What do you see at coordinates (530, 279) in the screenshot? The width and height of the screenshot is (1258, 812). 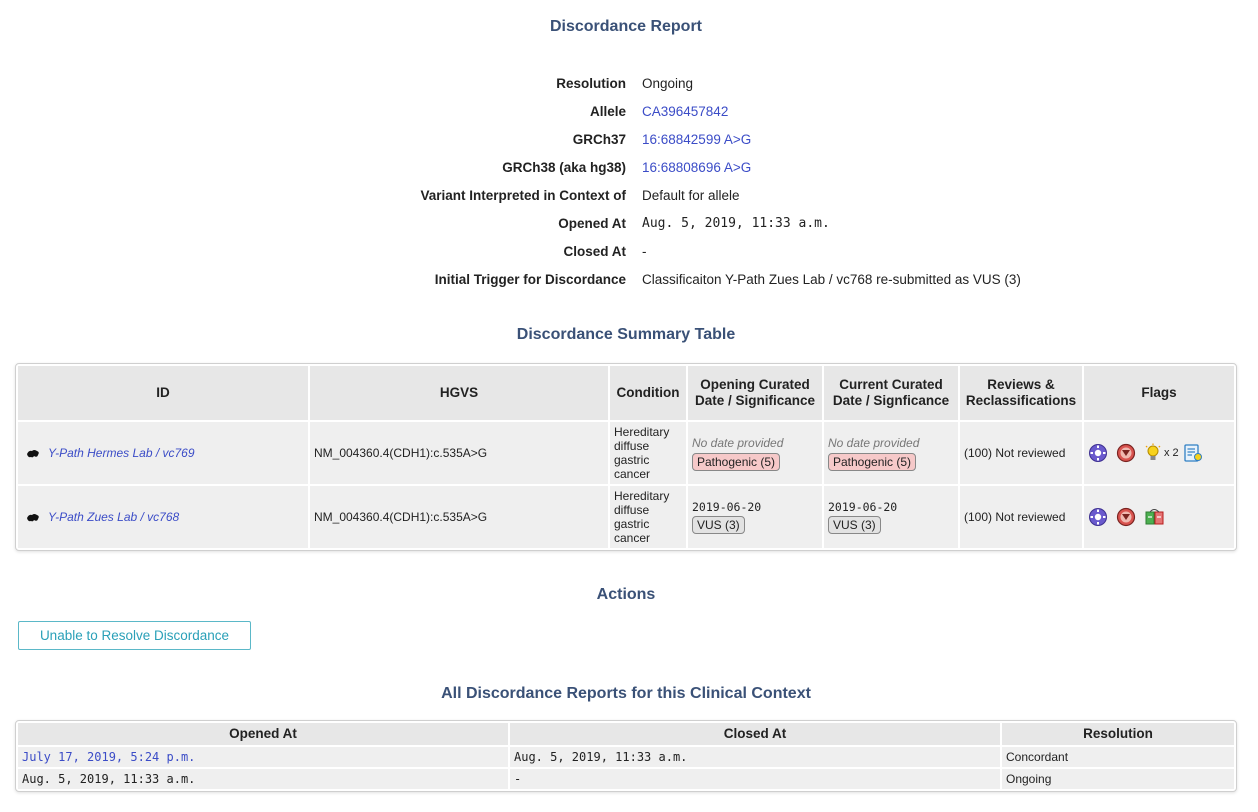 I see `detail-key: Initial Trigger for Discordance` at bounding box center [530, 279].